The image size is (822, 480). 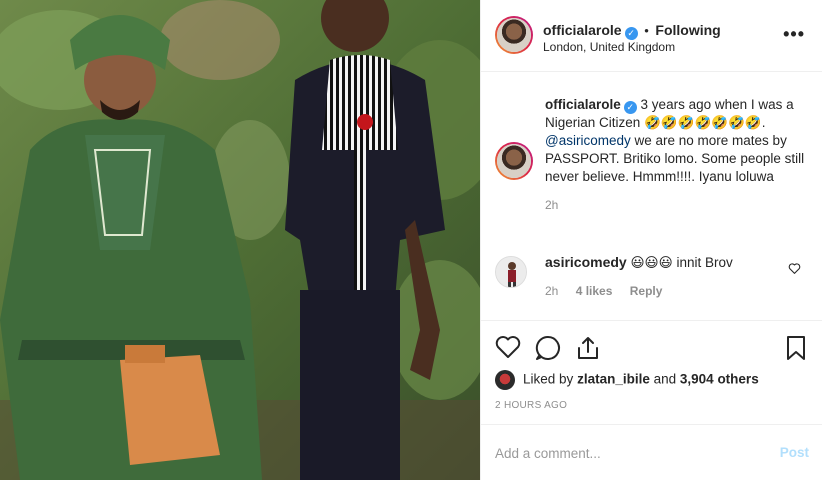 What do you see at coordinates (794, 34) in the screenshot?
I see `more-options-icon: •••` at bounding box center [794, 34].